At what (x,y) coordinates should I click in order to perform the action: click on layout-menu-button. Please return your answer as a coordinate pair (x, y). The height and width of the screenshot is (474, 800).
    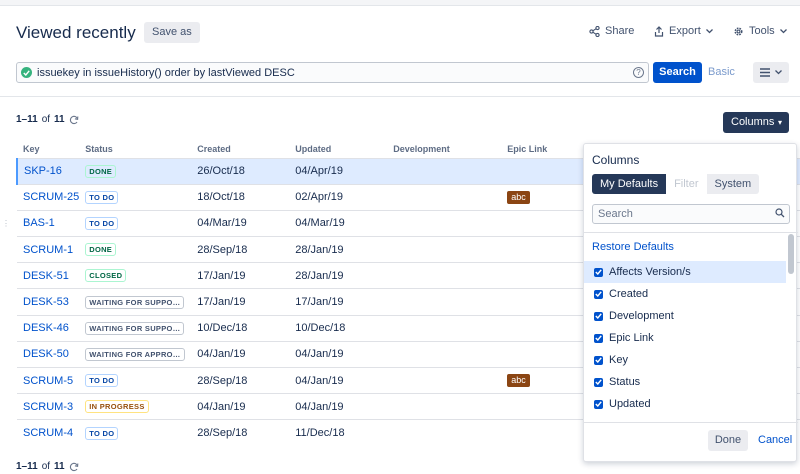
    Looking at the image, I should click on (771, 72).